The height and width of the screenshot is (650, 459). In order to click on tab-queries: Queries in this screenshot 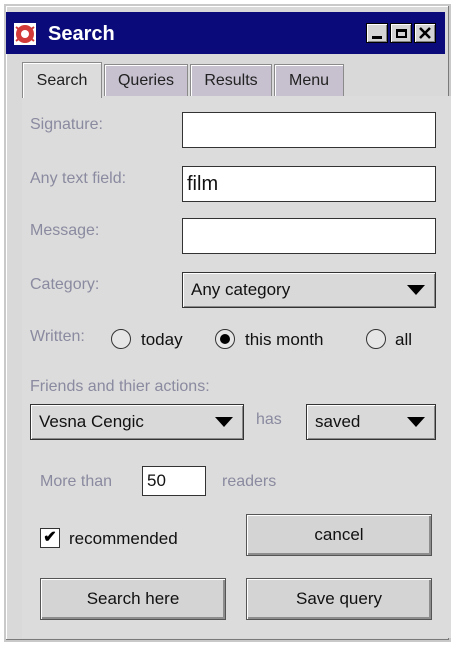, I will do `click(146, 80)`.